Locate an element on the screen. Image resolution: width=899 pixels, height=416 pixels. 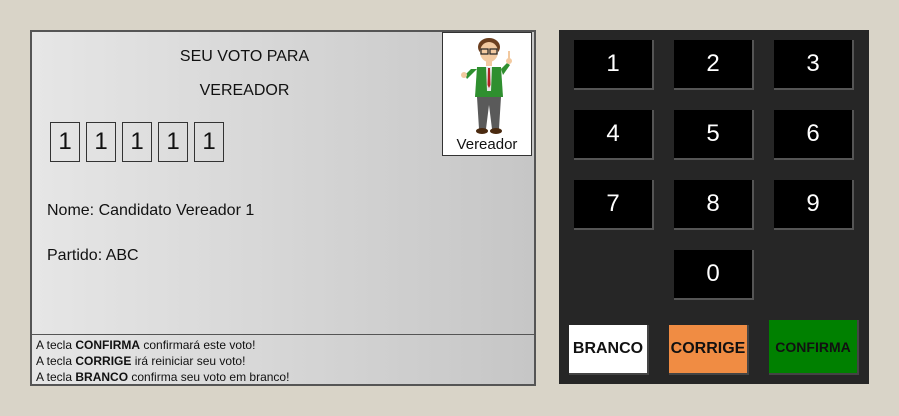
vote-for-title: SEU VOTO PARA is located at coordinates (244, 56).